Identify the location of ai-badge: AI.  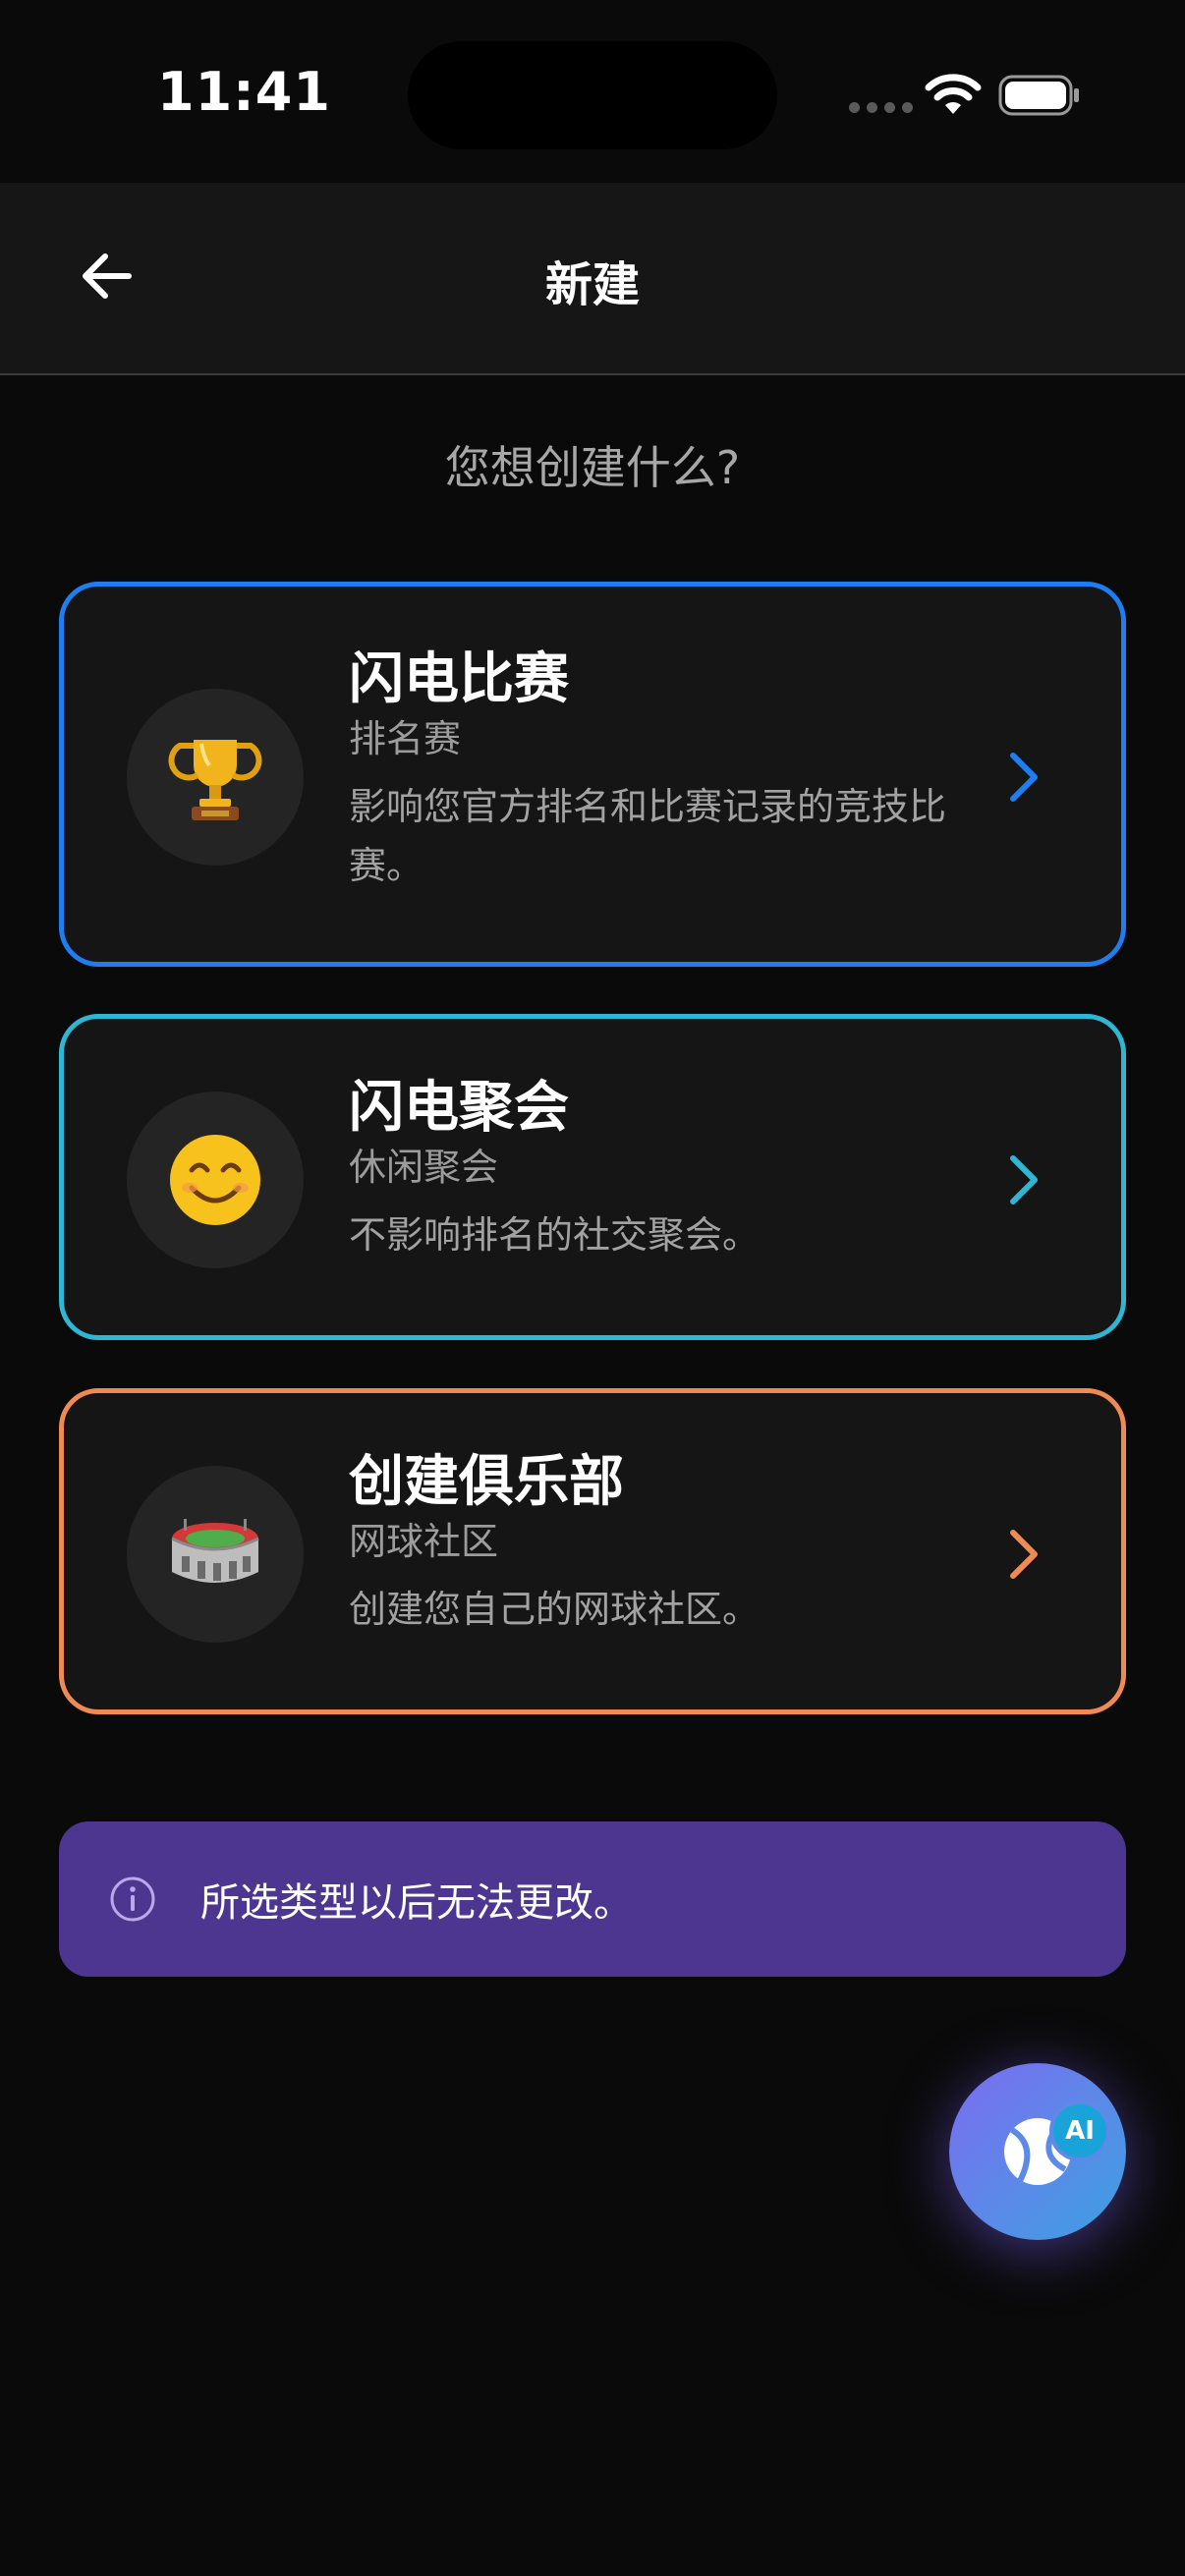
(1080, 2130).